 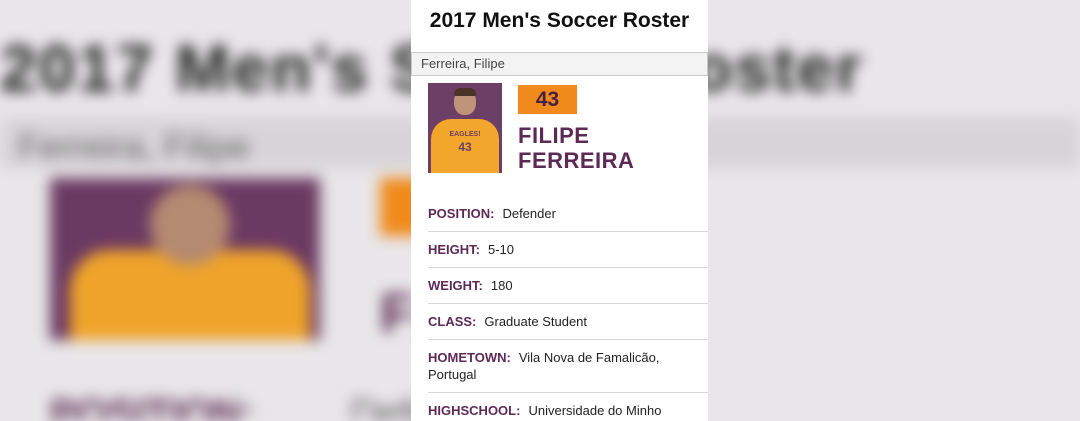 What do you see at coordinates (547, 99) in the screenshot?
I see `player-number-badge: 43` at bounding box center [547, 99].